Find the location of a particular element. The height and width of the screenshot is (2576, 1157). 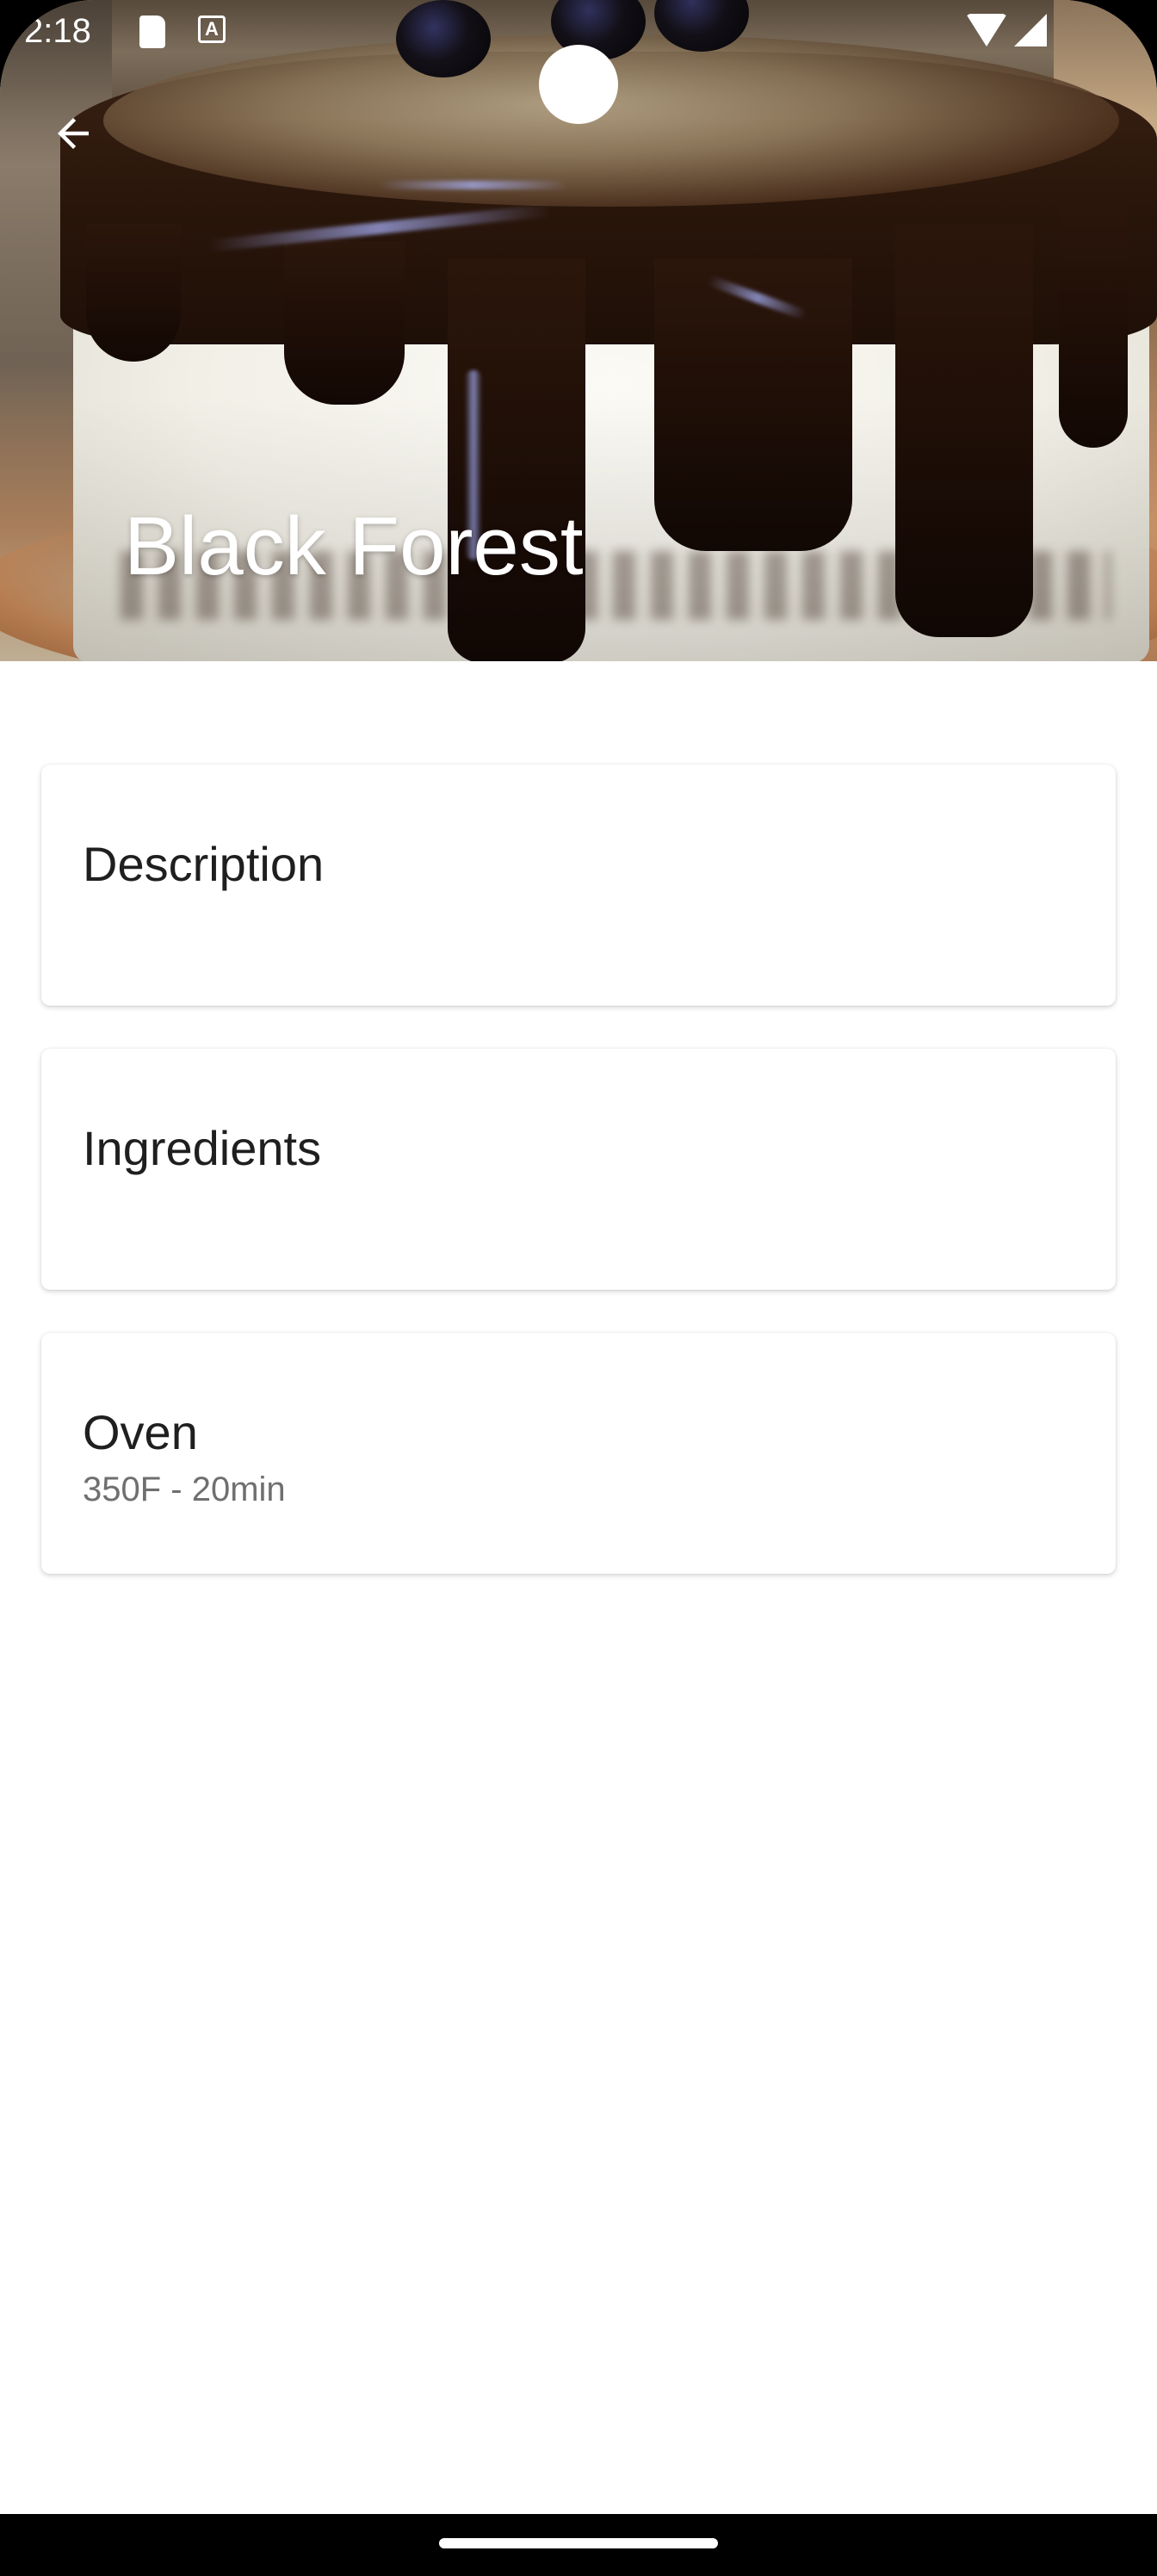

description-card: Description is located at coordinates (579, 885).